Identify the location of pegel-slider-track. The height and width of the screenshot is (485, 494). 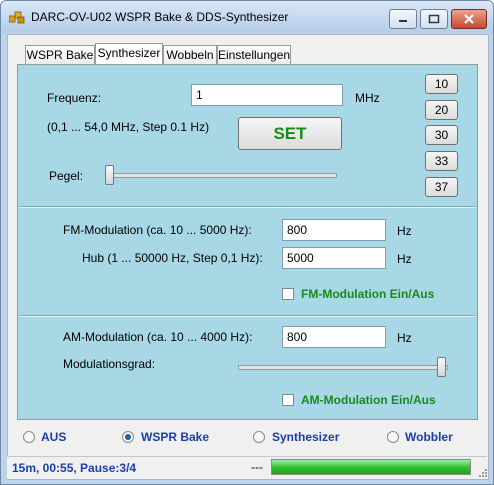
(221, 175).